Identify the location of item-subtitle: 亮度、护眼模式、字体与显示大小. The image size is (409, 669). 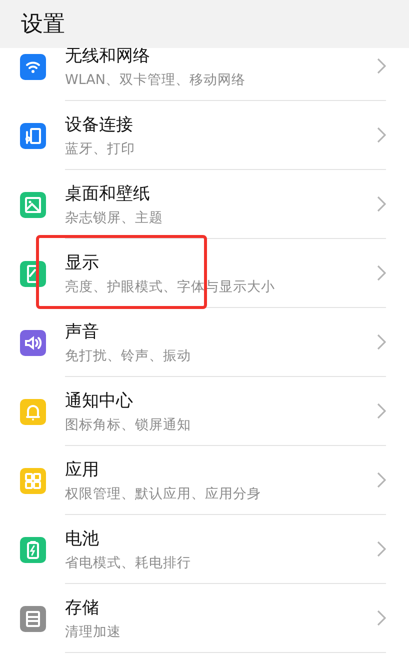
(170, 287).